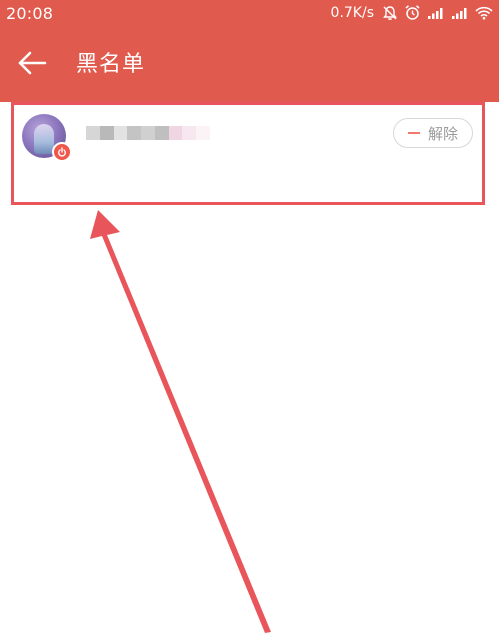 The height and width of the screenshot is (634, 499). Describe the element at coordinates (111, 64) in the screenshot. I see `page-title: 黑名单` at that location.